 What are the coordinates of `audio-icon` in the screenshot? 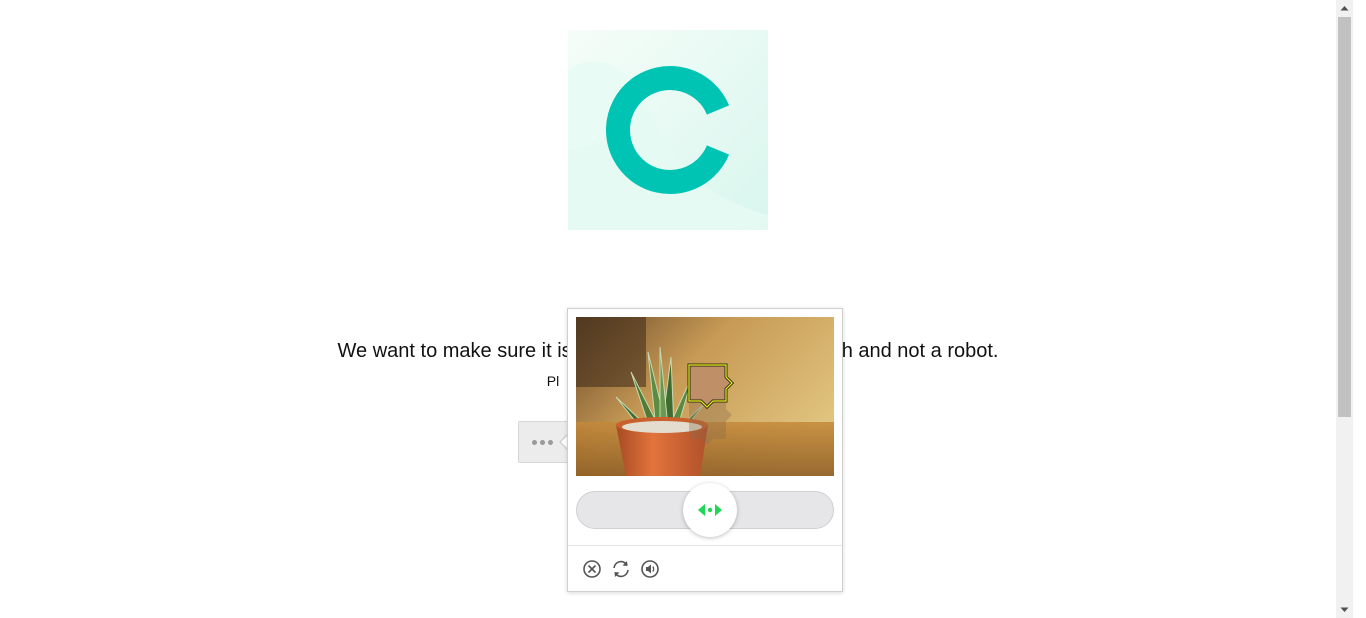 It's located at (650, 569).